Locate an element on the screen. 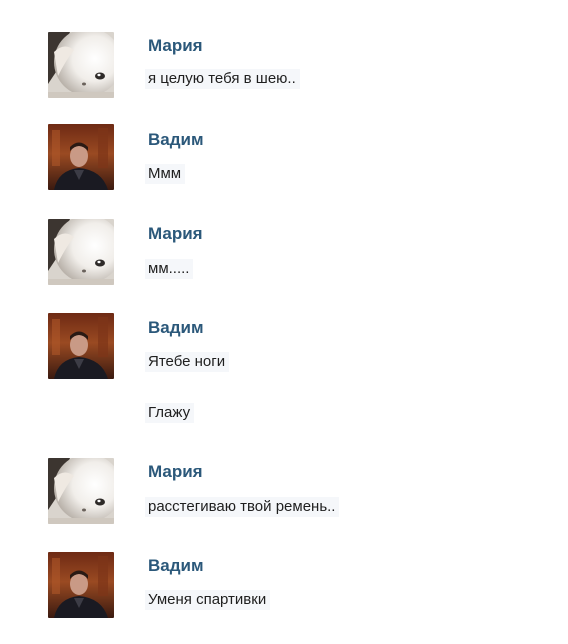 The width and height of the screenshot is (568, 644). message-text: Уменя спартивки is located at coordinates (208, 600).